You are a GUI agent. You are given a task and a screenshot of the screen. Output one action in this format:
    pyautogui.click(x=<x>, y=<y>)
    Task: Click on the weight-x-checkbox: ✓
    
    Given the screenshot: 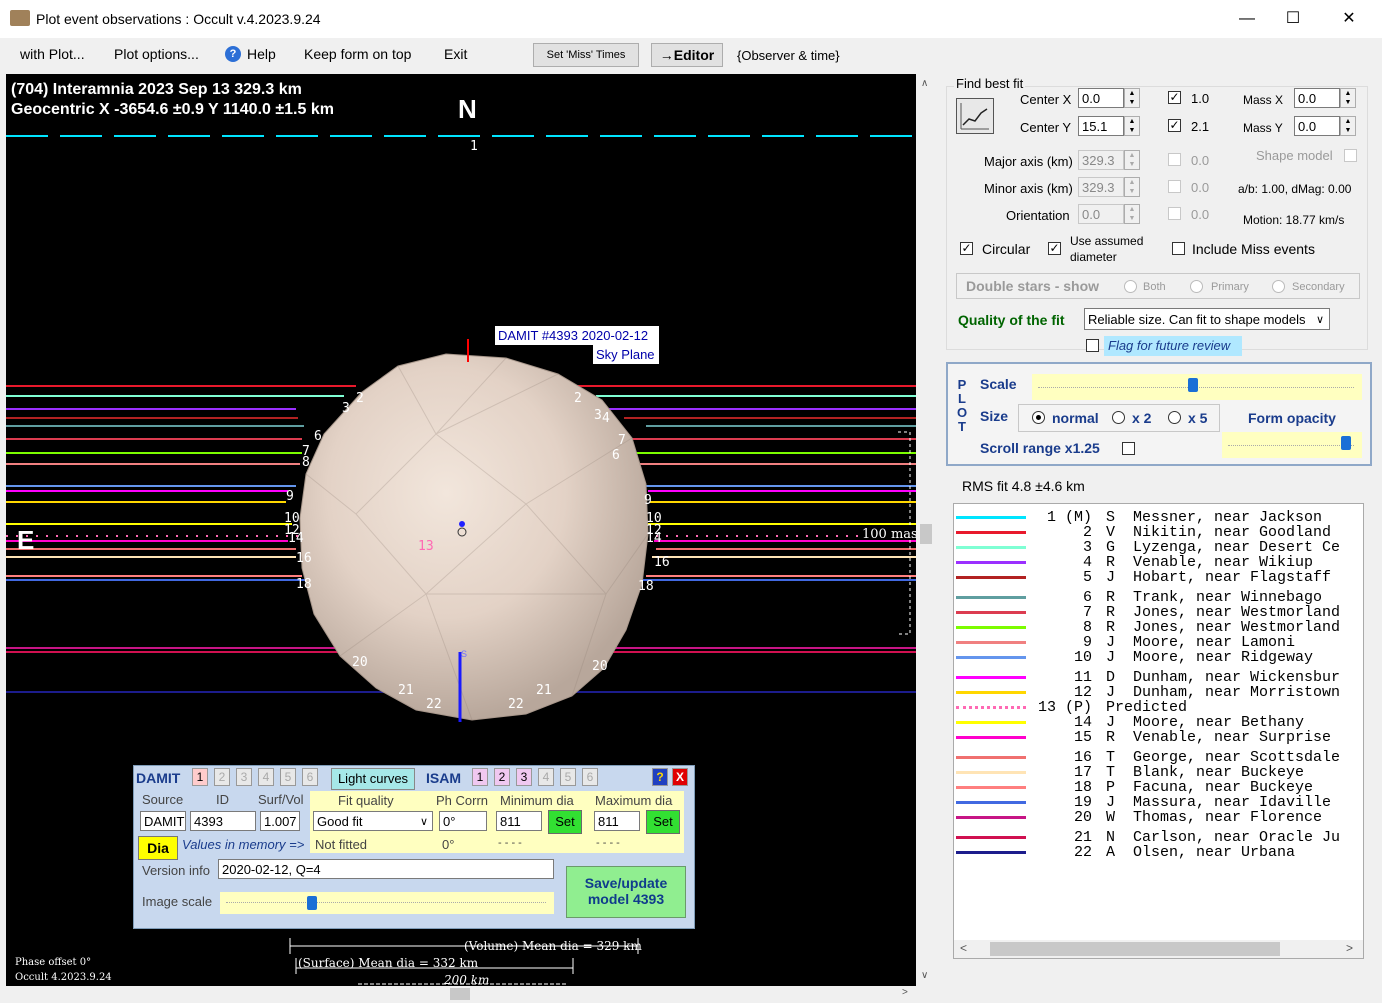 What is the action you would take?
    pyautogui.click(x=1174, y=97)
    